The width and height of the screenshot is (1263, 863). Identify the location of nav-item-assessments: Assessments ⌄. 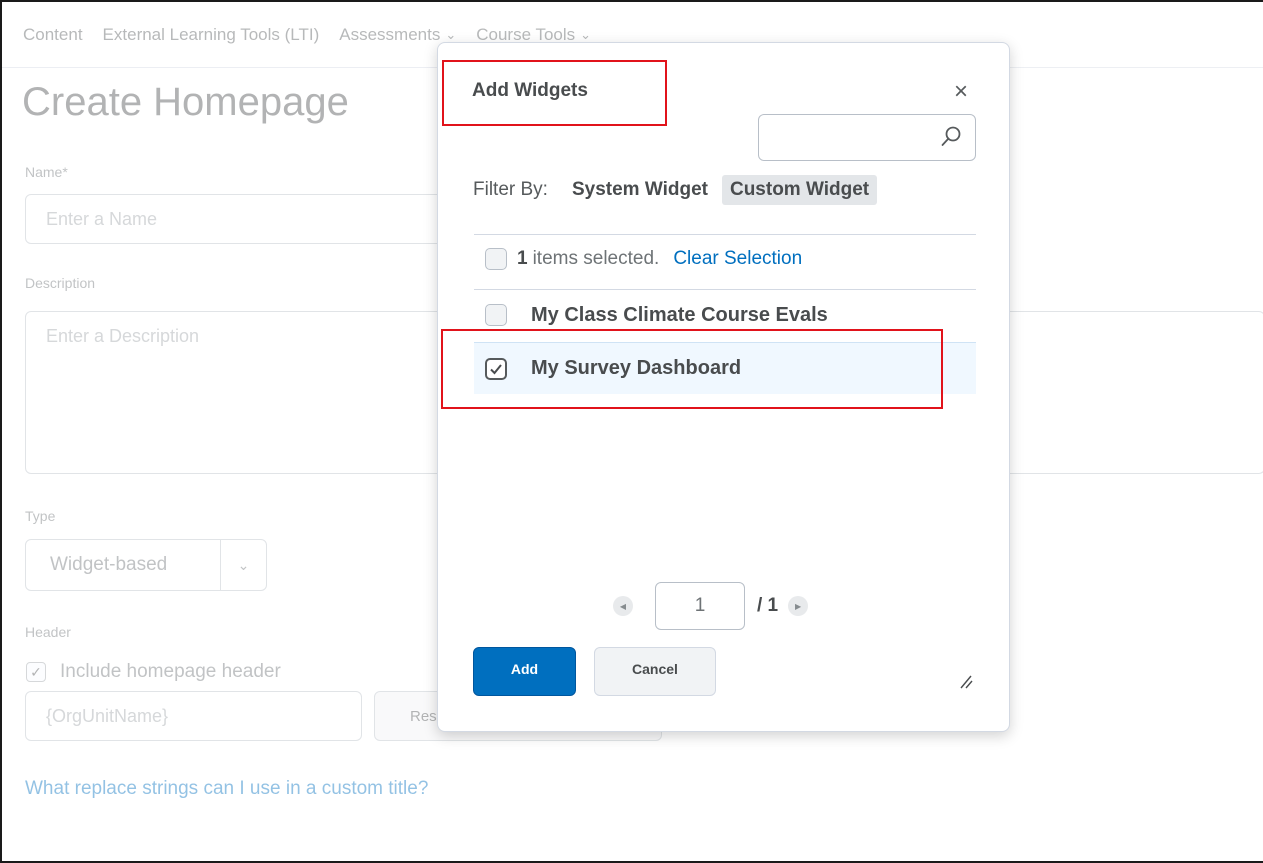
(397, 35).